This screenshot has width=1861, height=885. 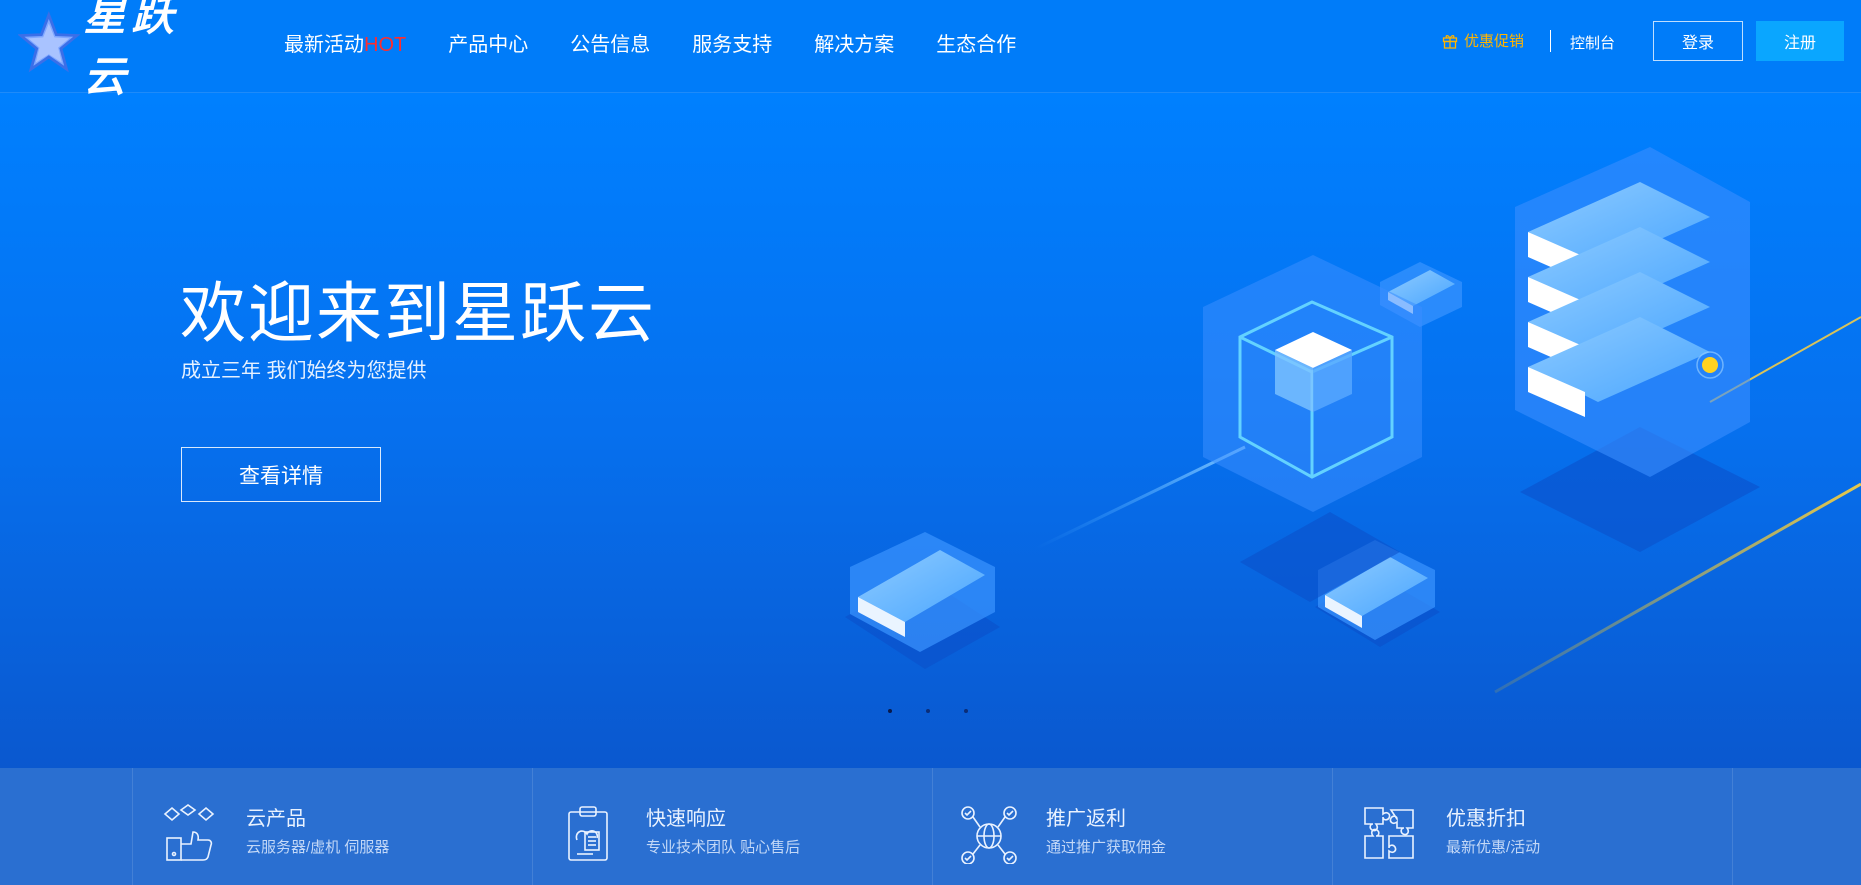 I want to click on clipboard-icon, so click(x=588, y=833).